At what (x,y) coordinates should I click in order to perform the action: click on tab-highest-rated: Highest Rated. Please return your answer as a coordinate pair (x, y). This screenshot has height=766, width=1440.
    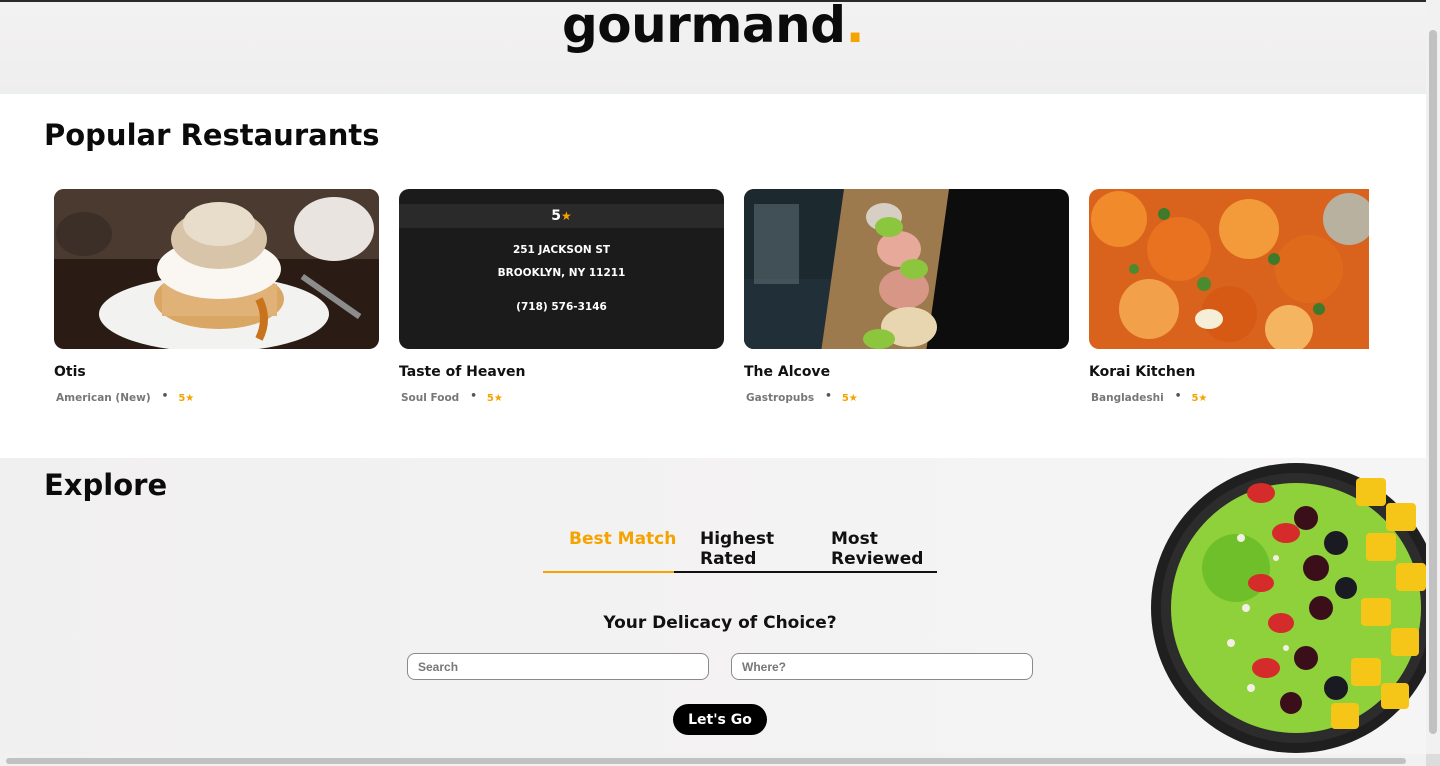
    Looking at the image, I should click on (739, 550).